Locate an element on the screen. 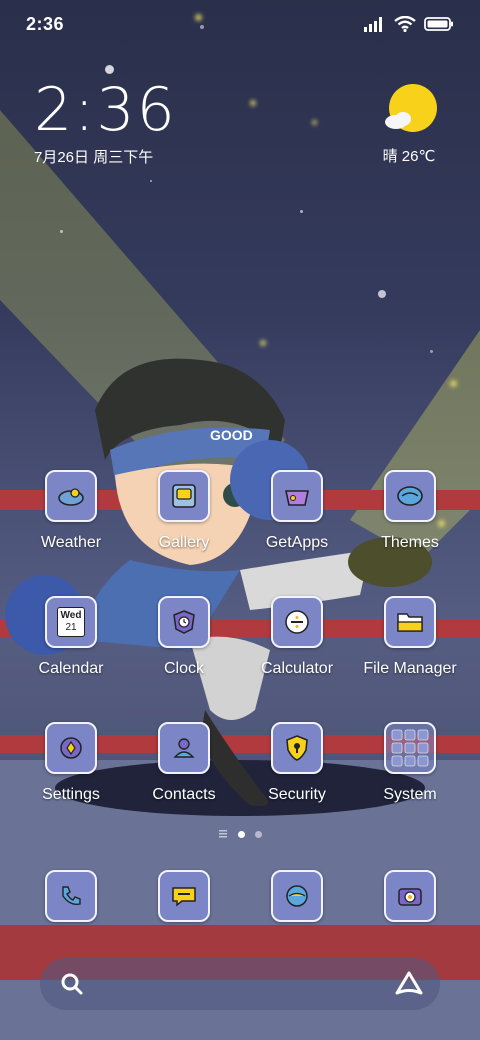  app-file-manager: File Manager is located at coordinates (410, 637).